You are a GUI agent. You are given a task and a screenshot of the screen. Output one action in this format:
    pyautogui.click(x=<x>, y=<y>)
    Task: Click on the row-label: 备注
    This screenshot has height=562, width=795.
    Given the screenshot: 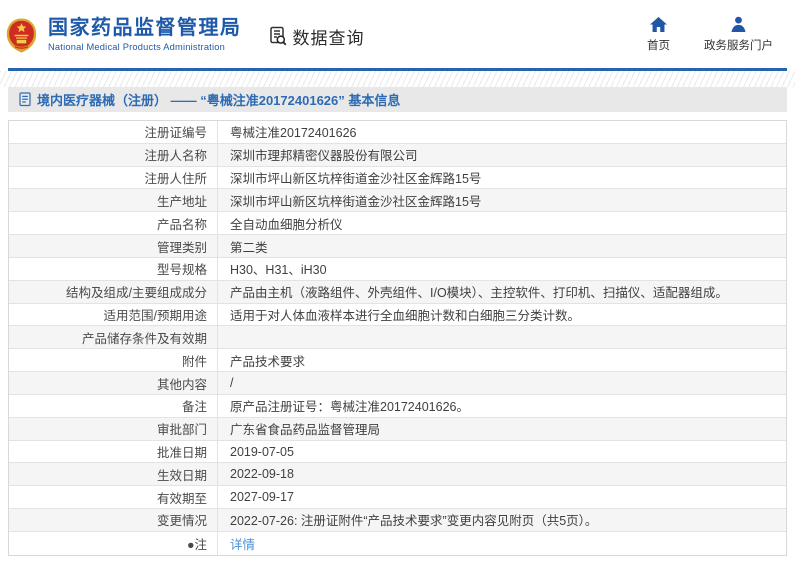 What is the action you would take?
    pyautogui.click(x=113, y=405)
    